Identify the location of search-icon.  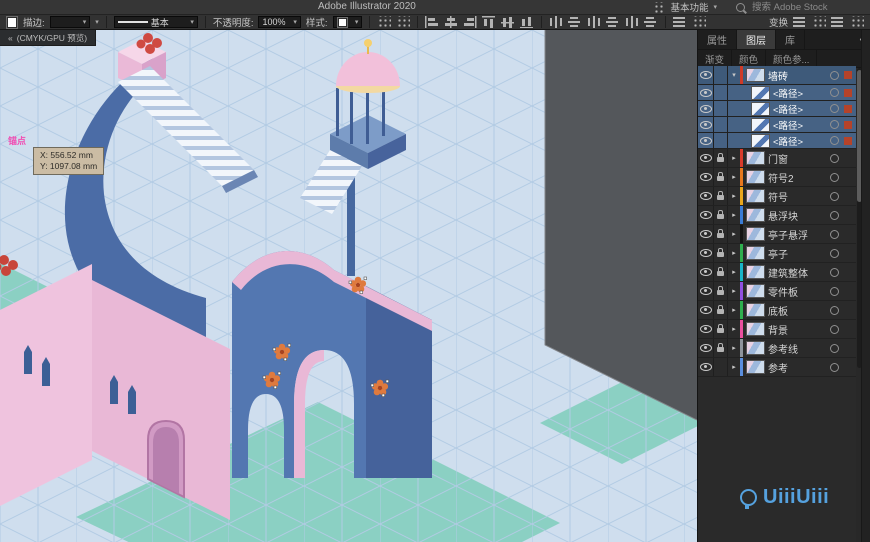
(740, 7).